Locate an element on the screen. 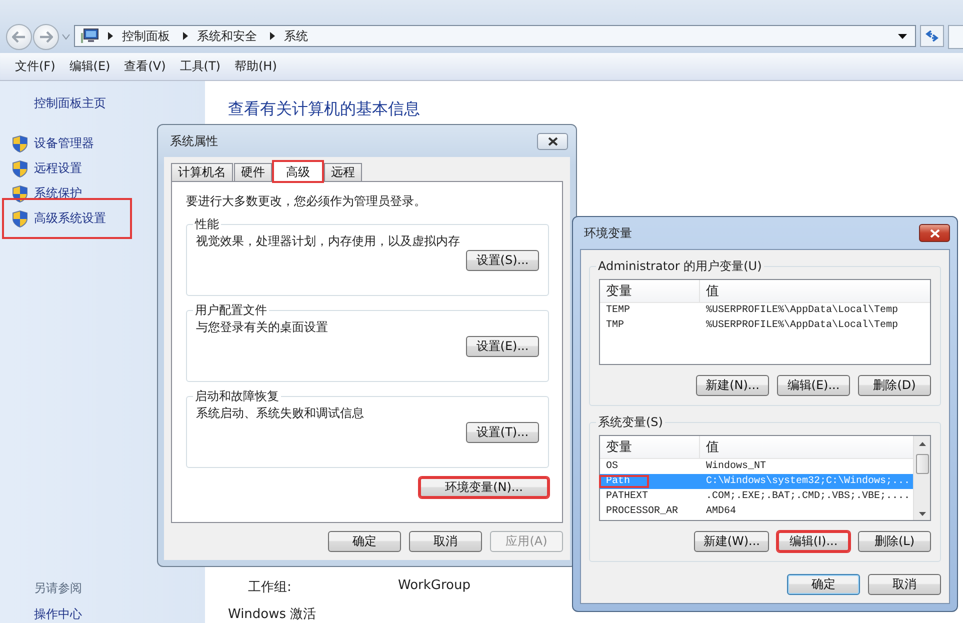  sidebar-link: 操作中心 is located at coordinates (119, 614).